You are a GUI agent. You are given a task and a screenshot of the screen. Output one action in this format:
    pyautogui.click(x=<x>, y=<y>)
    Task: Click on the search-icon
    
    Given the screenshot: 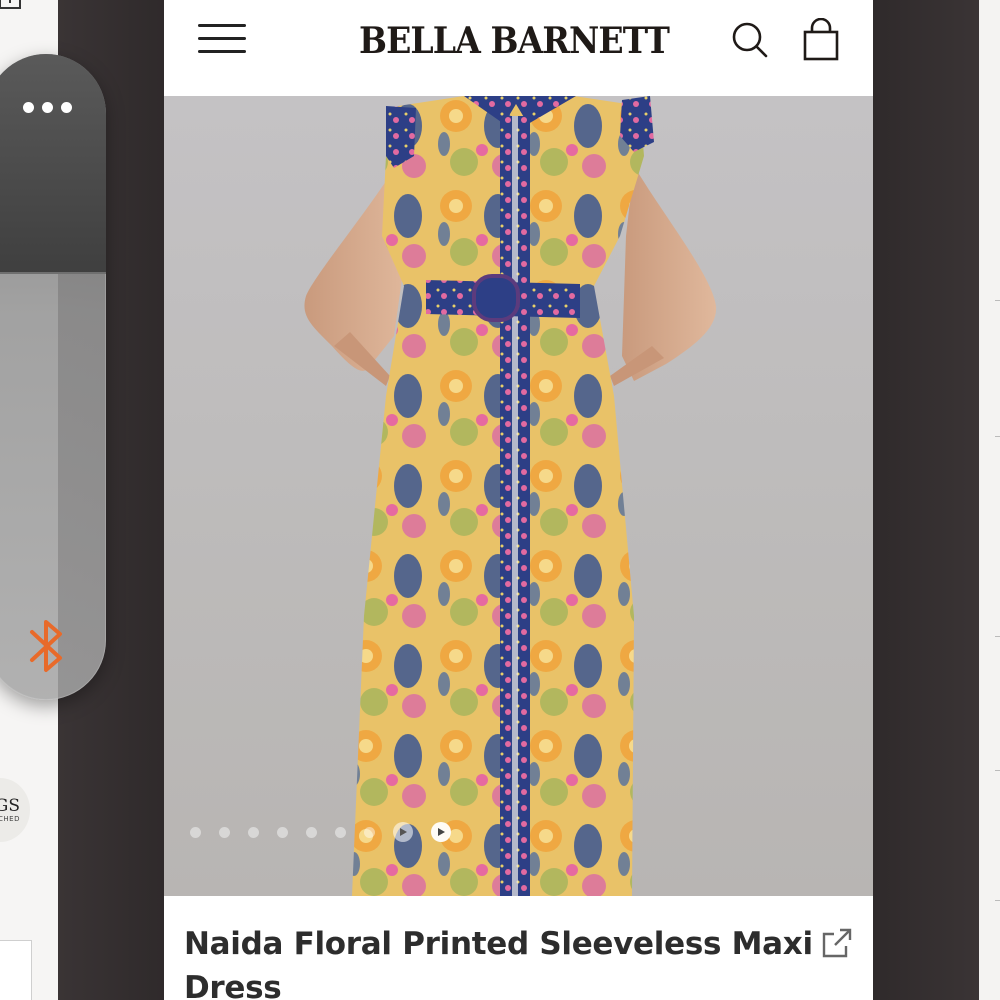 What is the action you would take?
    pyautogui.click(x=750, y=40)
    